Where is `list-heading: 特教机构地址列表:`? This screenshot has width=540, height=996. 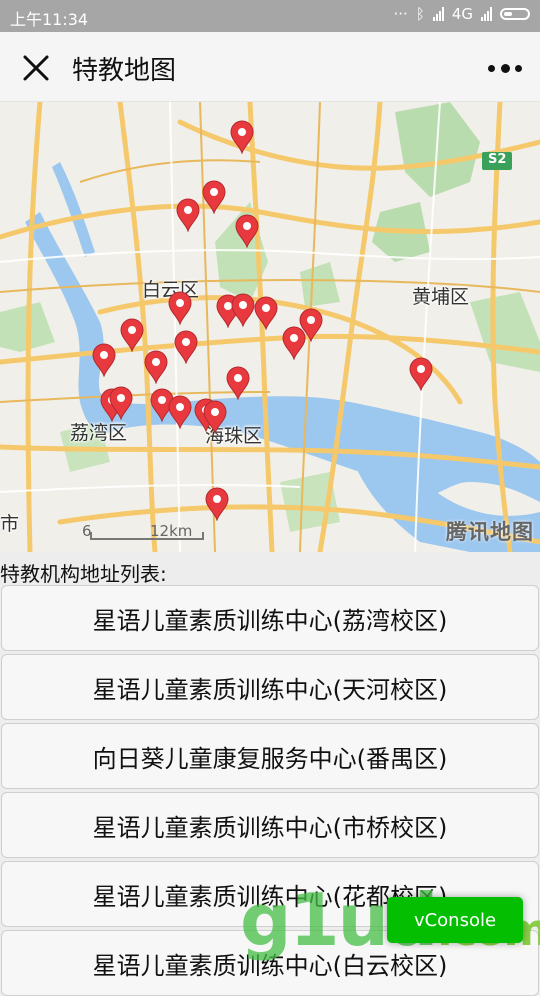
list-heading: 特教机构地址列表: is located at coordinates (83, 574).